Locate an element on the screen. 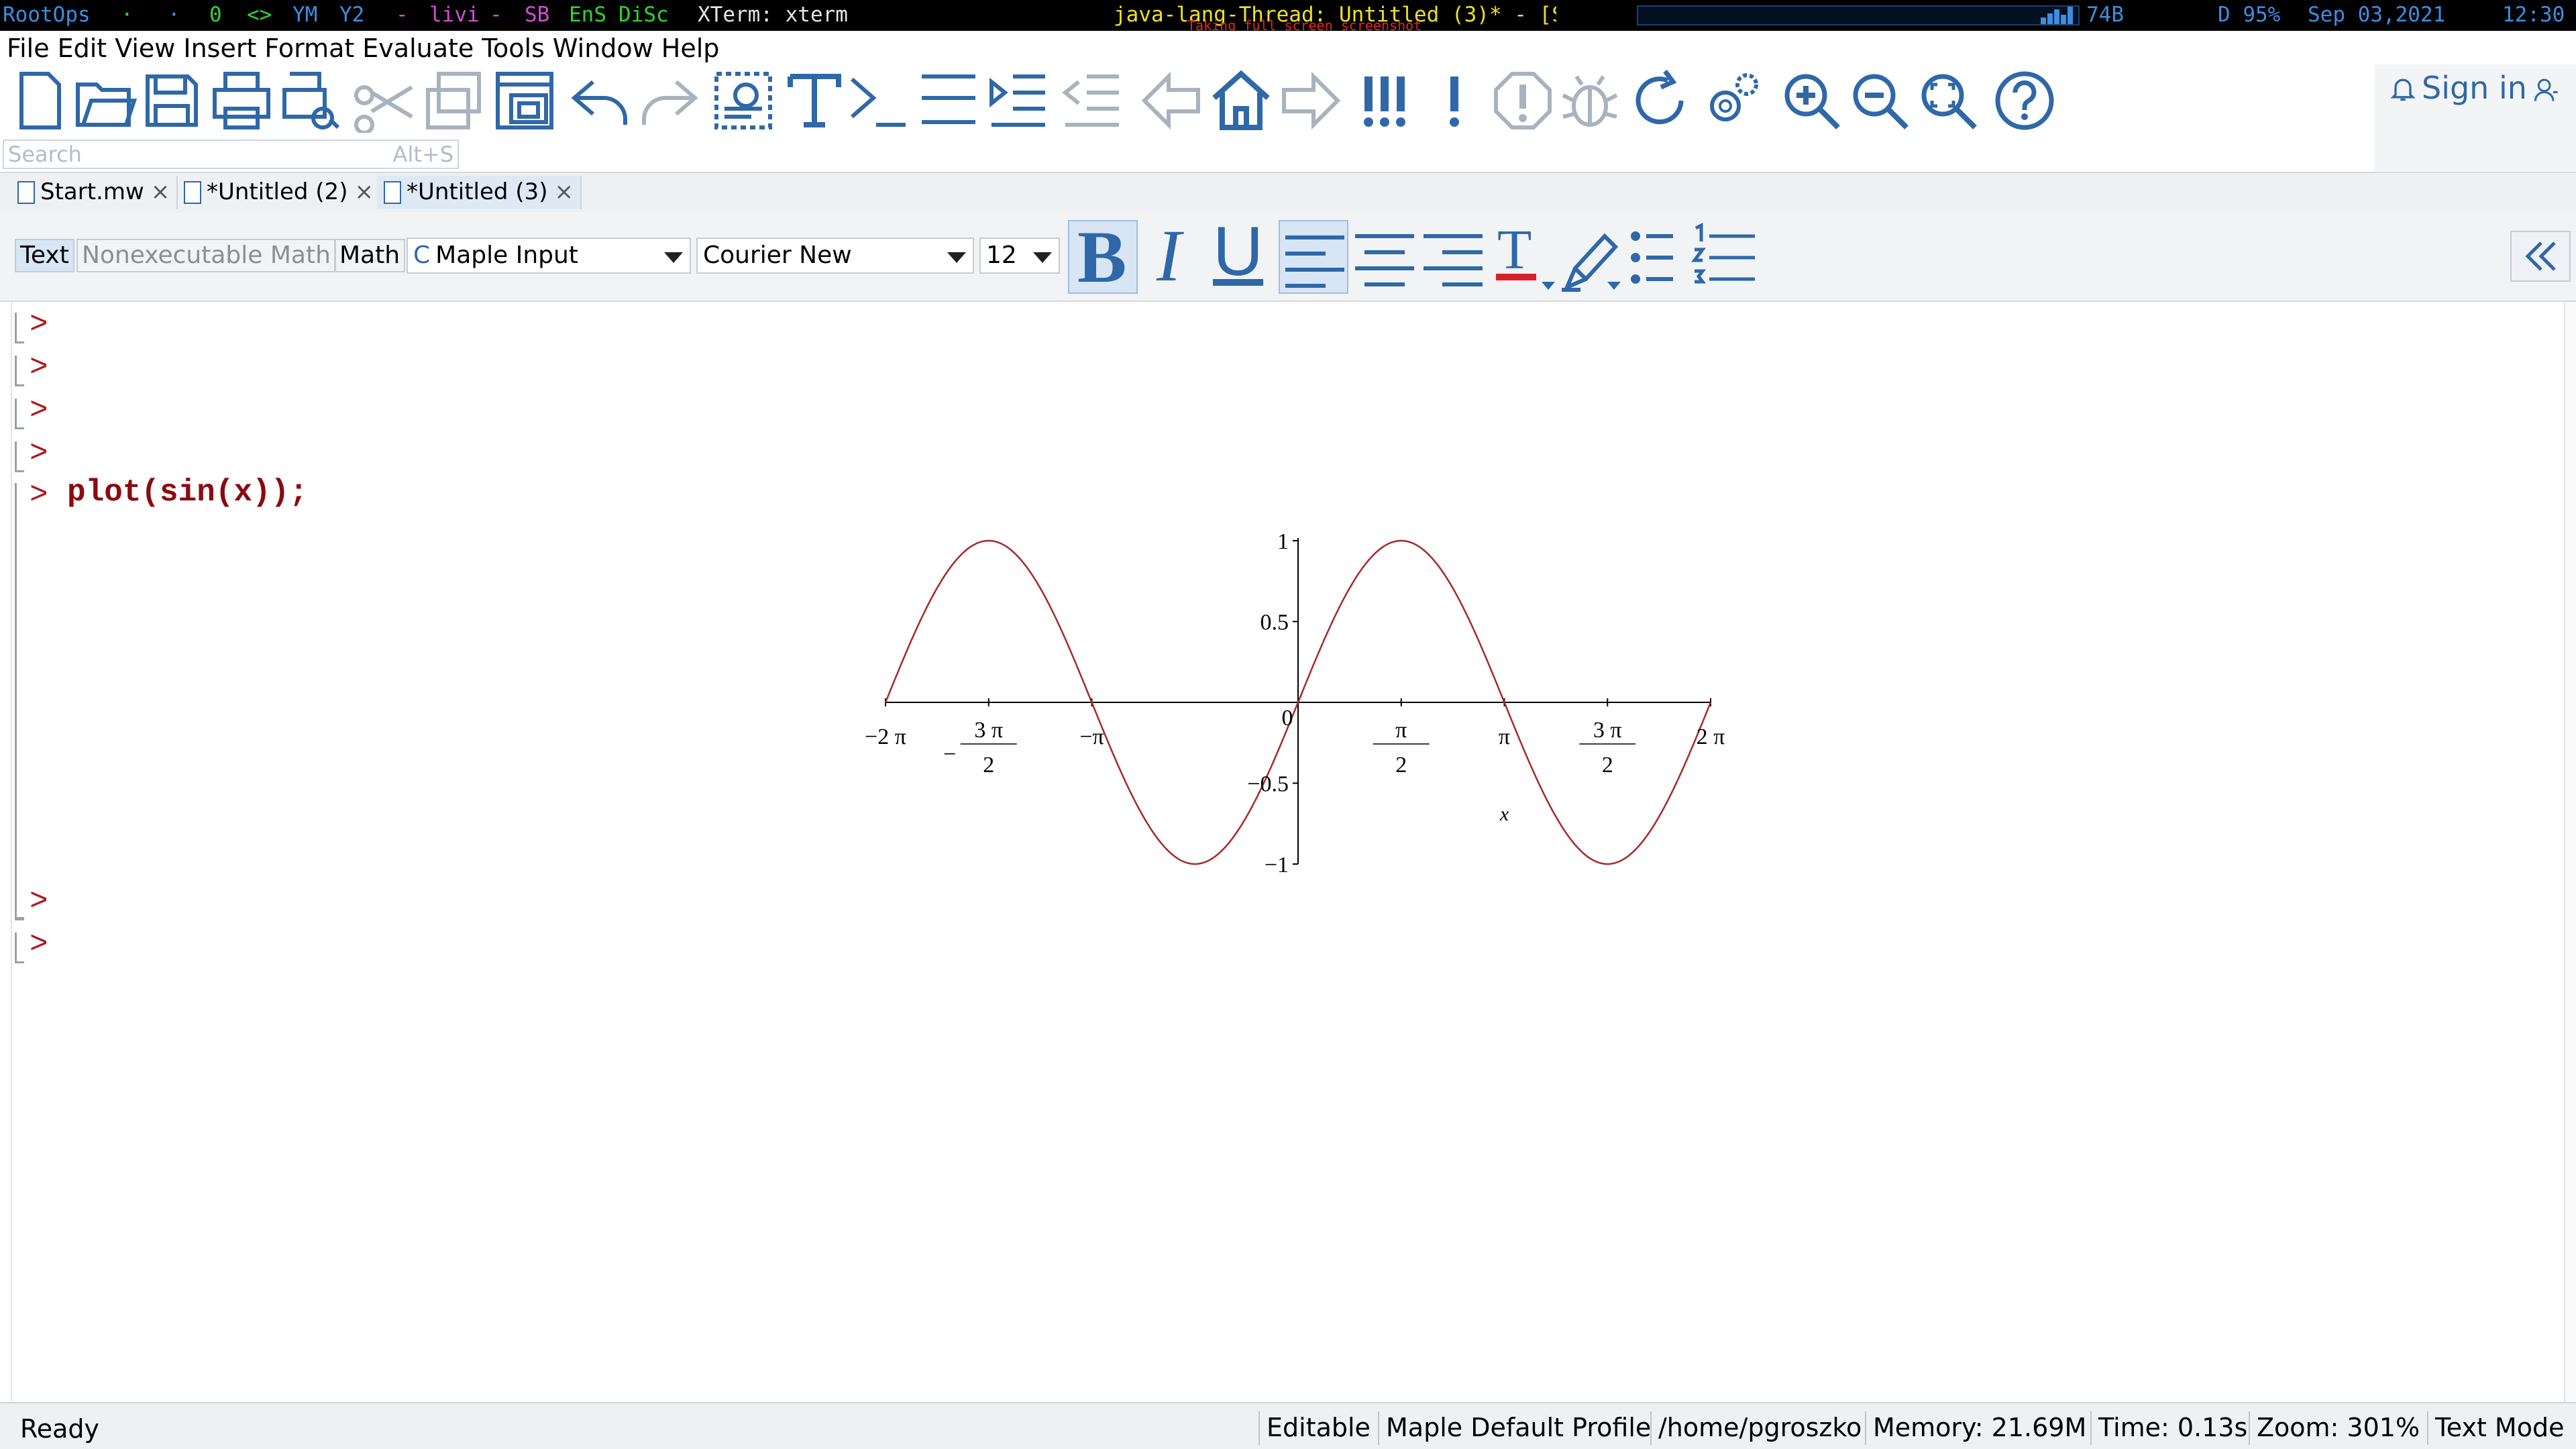 The height and width of the screenshot is (1449, 2576). menu-tools: Tools is located at coordinates (513, 48).